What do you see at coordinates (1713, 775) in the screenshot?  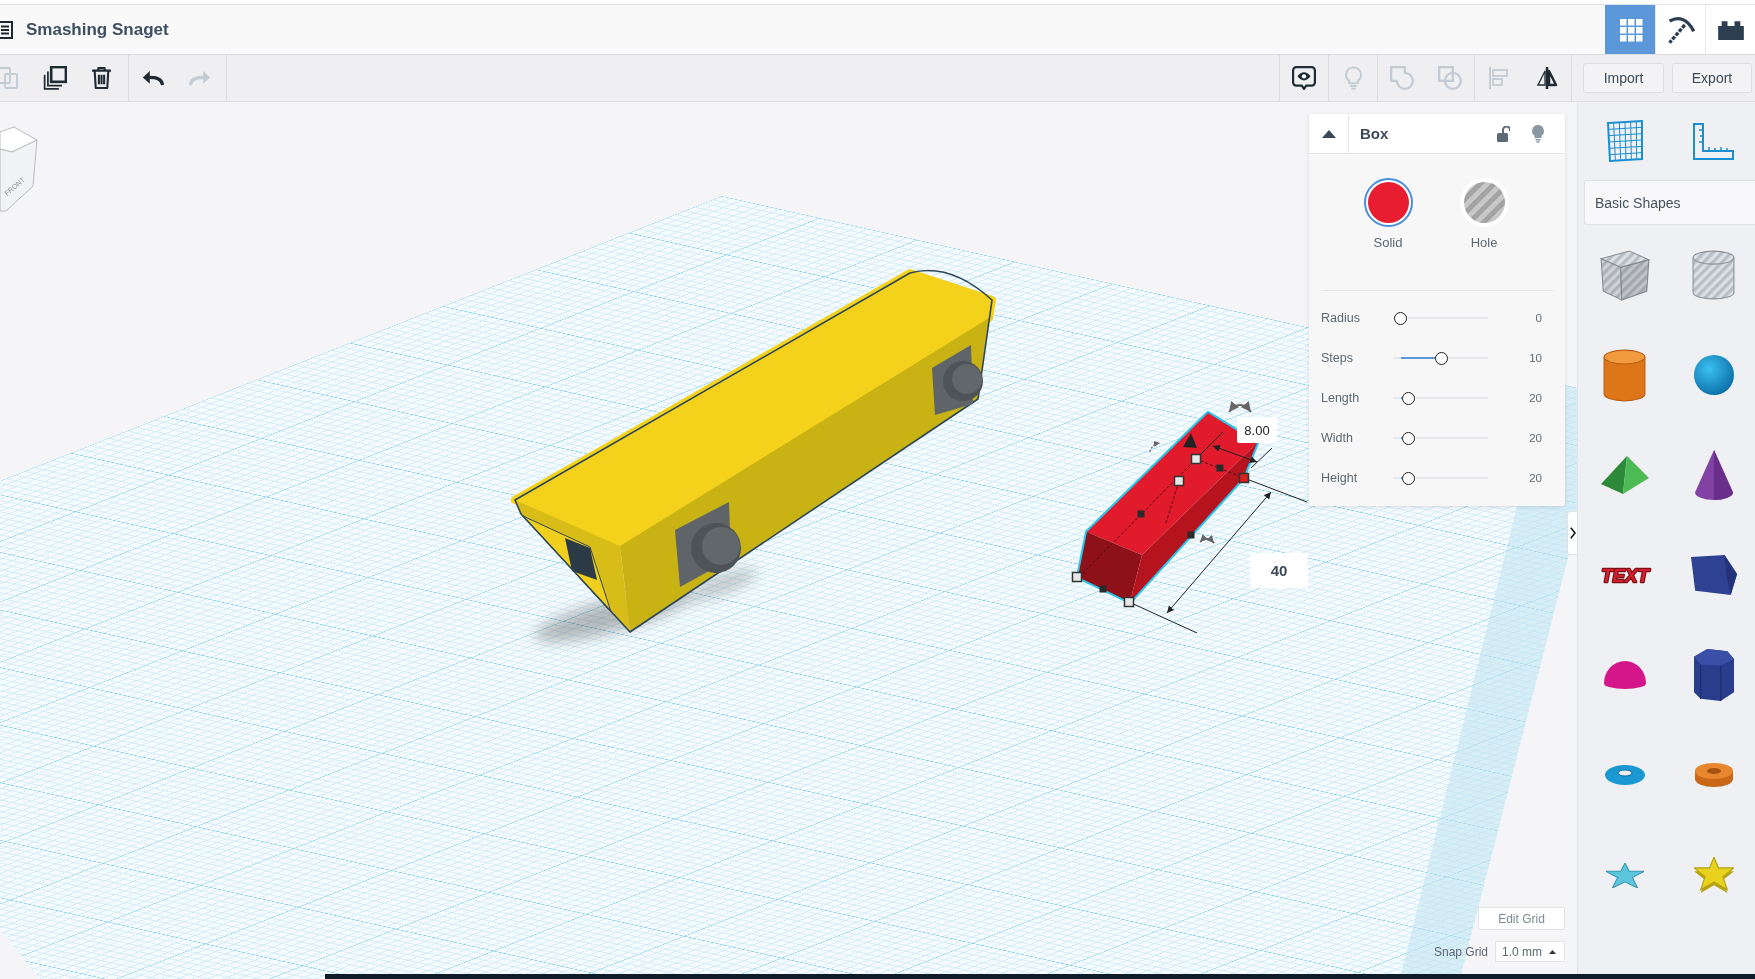 I see `tube-icon` at bounding box center [1713, 775].